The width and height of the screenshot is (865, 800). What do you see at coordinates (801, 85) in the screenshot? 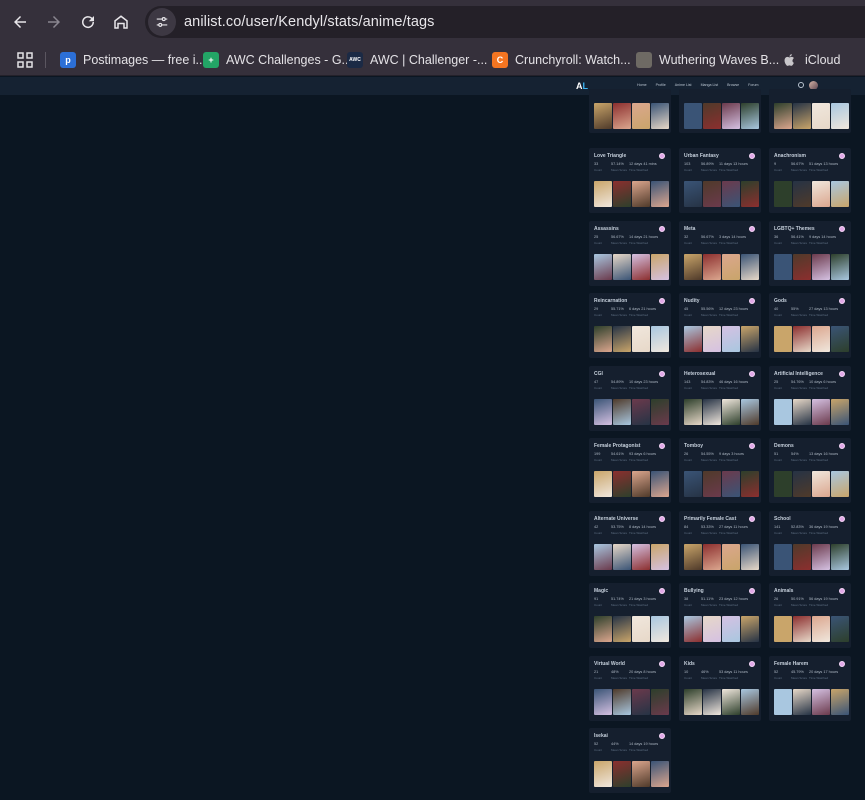
I see `search-icon` at bounding box center [801, 85].